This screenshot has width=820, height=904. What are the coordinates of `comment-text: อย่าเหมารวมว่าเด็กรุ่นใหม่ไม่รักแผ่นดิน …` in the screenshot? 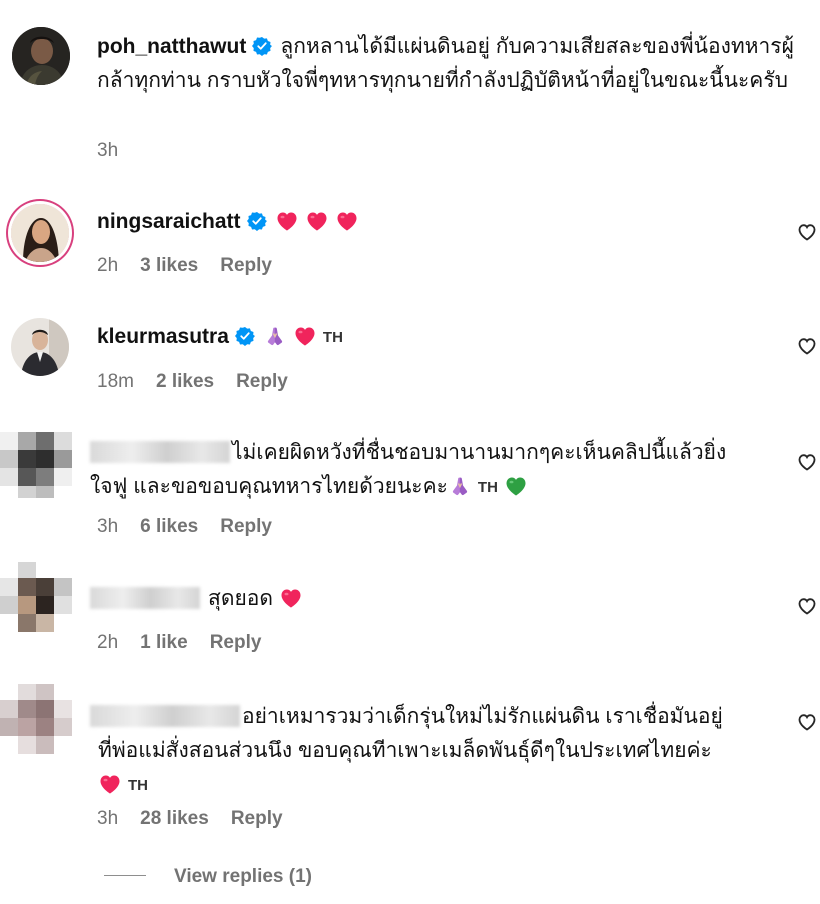 It's located at (482, 716).